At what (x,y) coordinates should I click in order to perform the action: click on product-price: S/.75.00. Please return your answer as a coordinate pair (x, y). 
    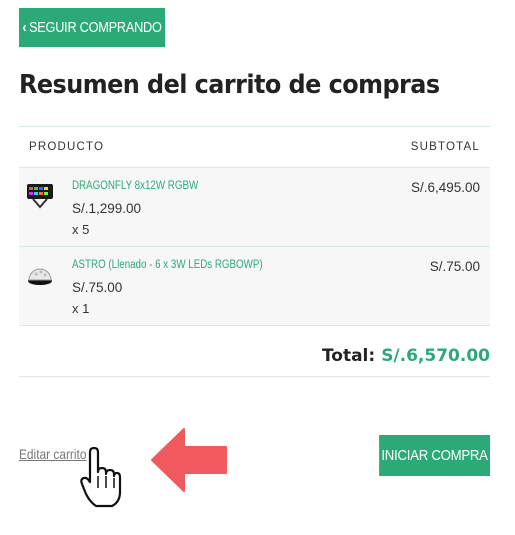
    Looking at the image, I should click on (97, 287).